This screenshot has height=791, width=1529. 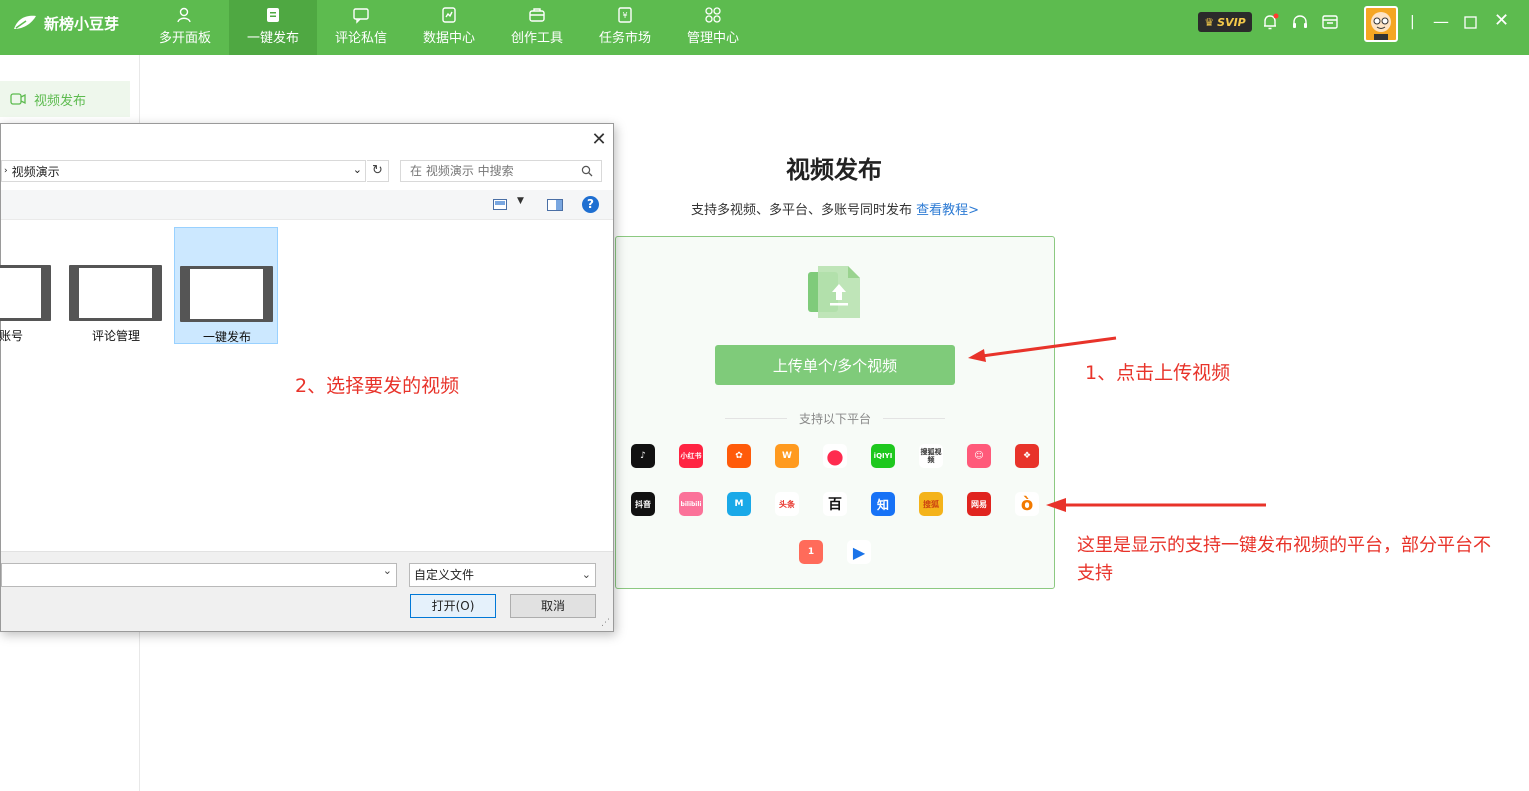 What do you see at coordinates (115, 336) in the screenshot?
I see `file-name: 评论管理` at bounding box center [115, 336].